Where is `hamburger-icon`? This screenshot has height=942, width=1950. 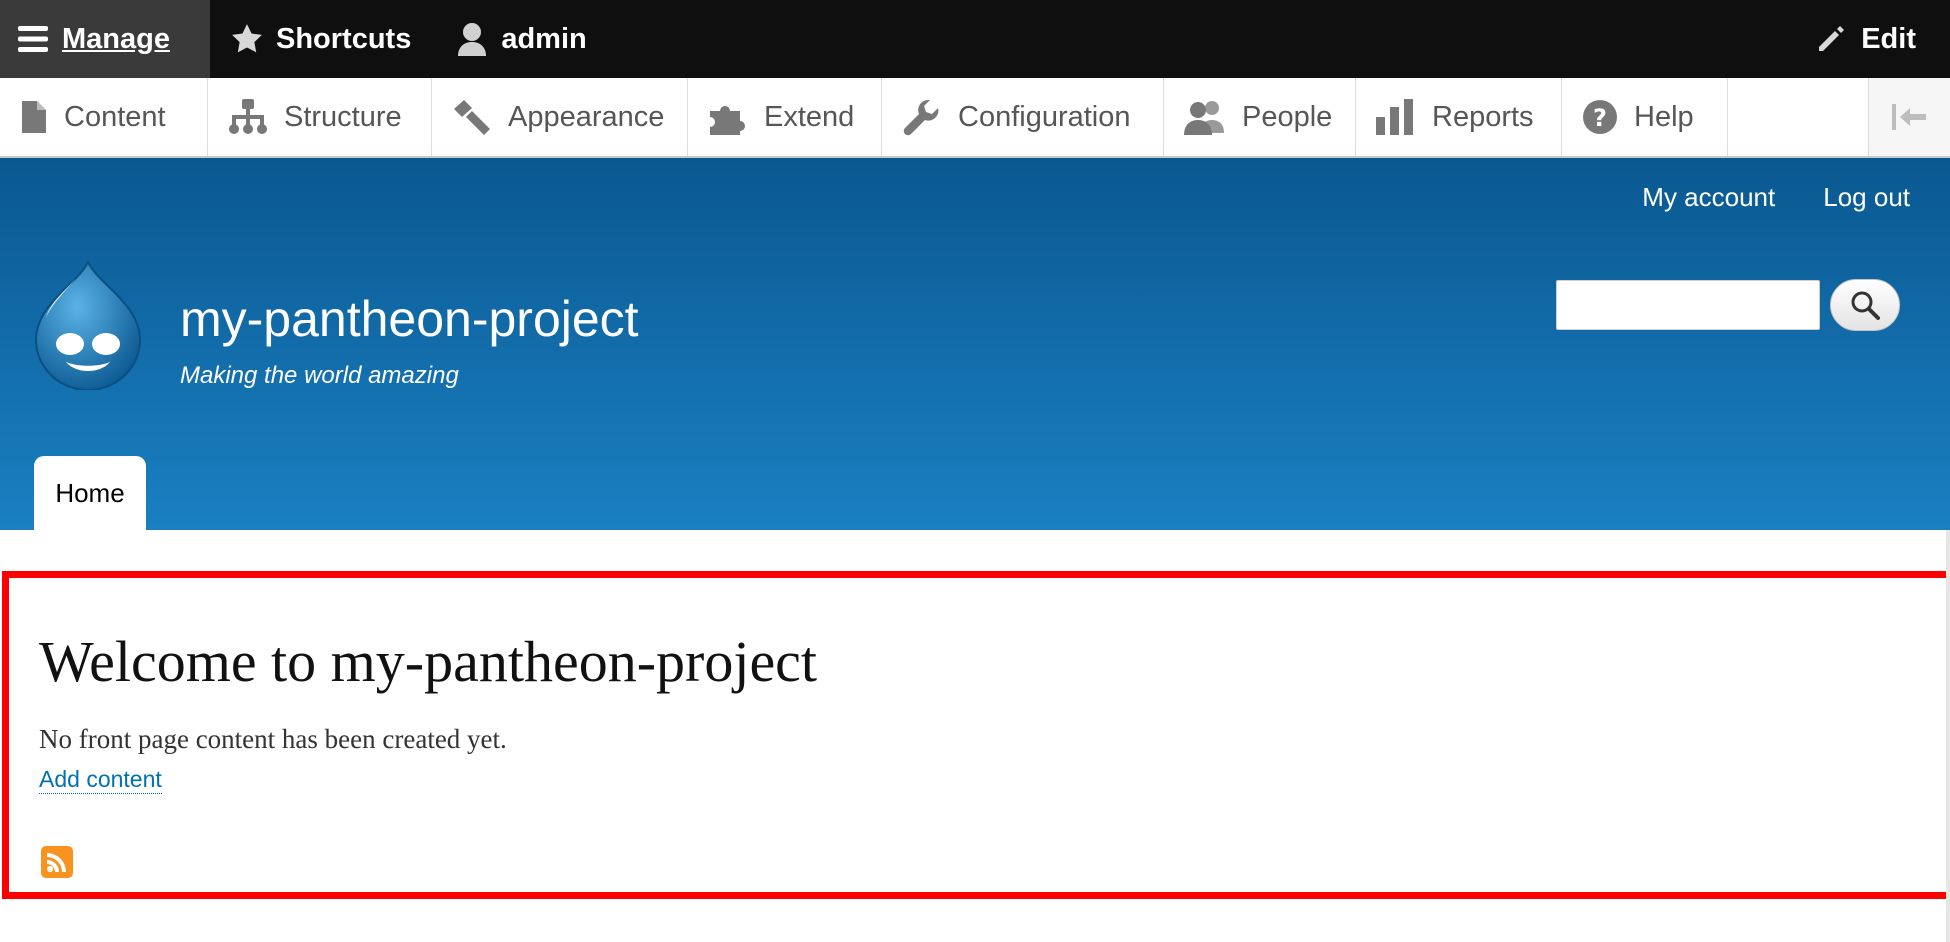 hamburger-icon is located at coordinates (33, 39).